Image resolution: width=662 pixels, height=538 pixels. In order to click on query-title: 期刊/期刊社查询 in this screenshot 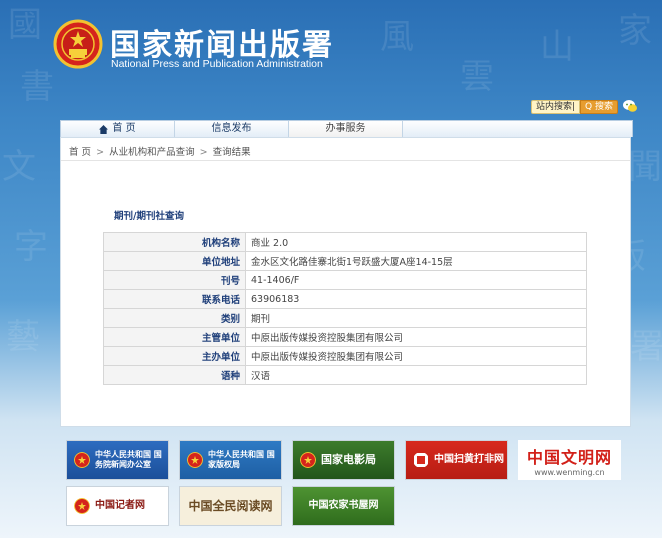, I will do `click(149, 216)`.